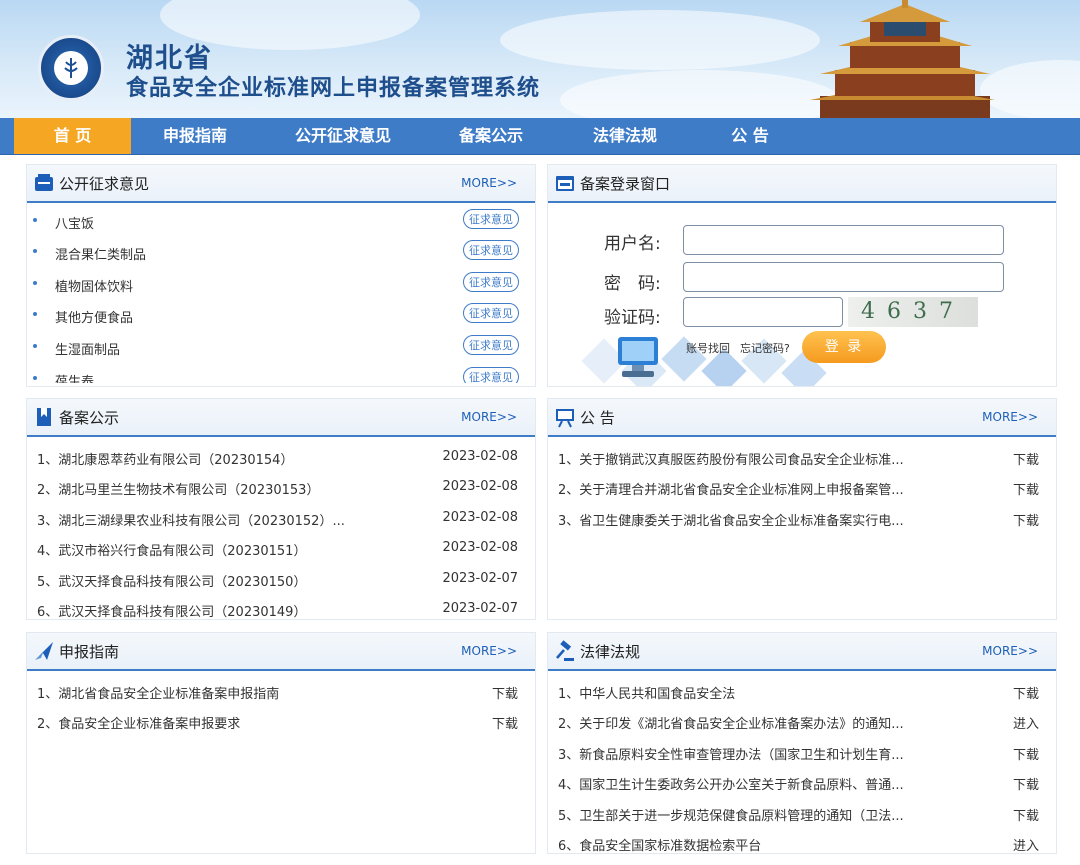 Image resolution: width=1080 pixels, height=865 pixels. Describe the element at coordinates (74, 222) in the screenshot. I see `item-label: 八宝饭` at that location.